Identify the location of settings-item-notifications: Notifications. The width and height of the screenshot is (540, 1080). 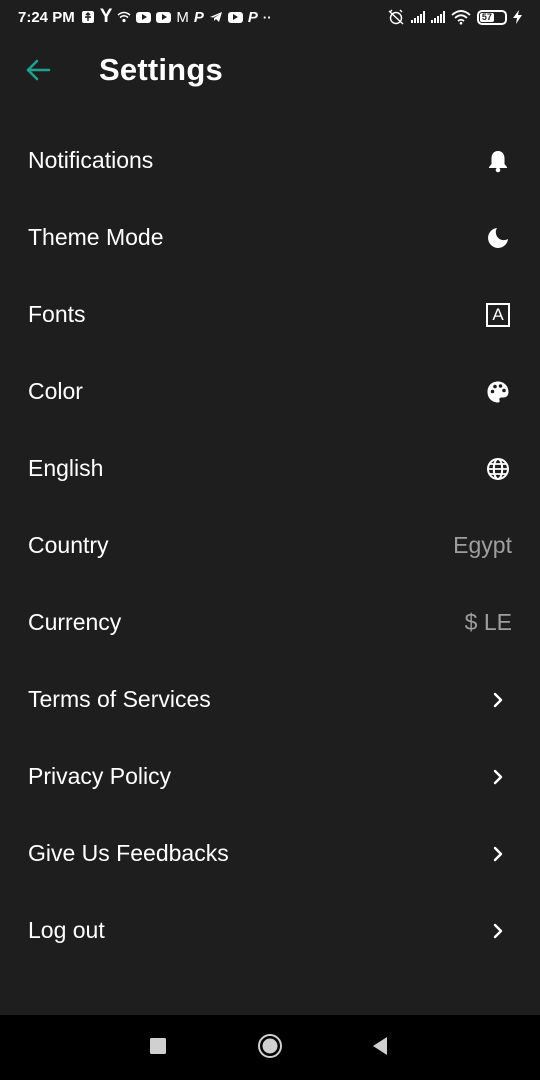
(270, 160).